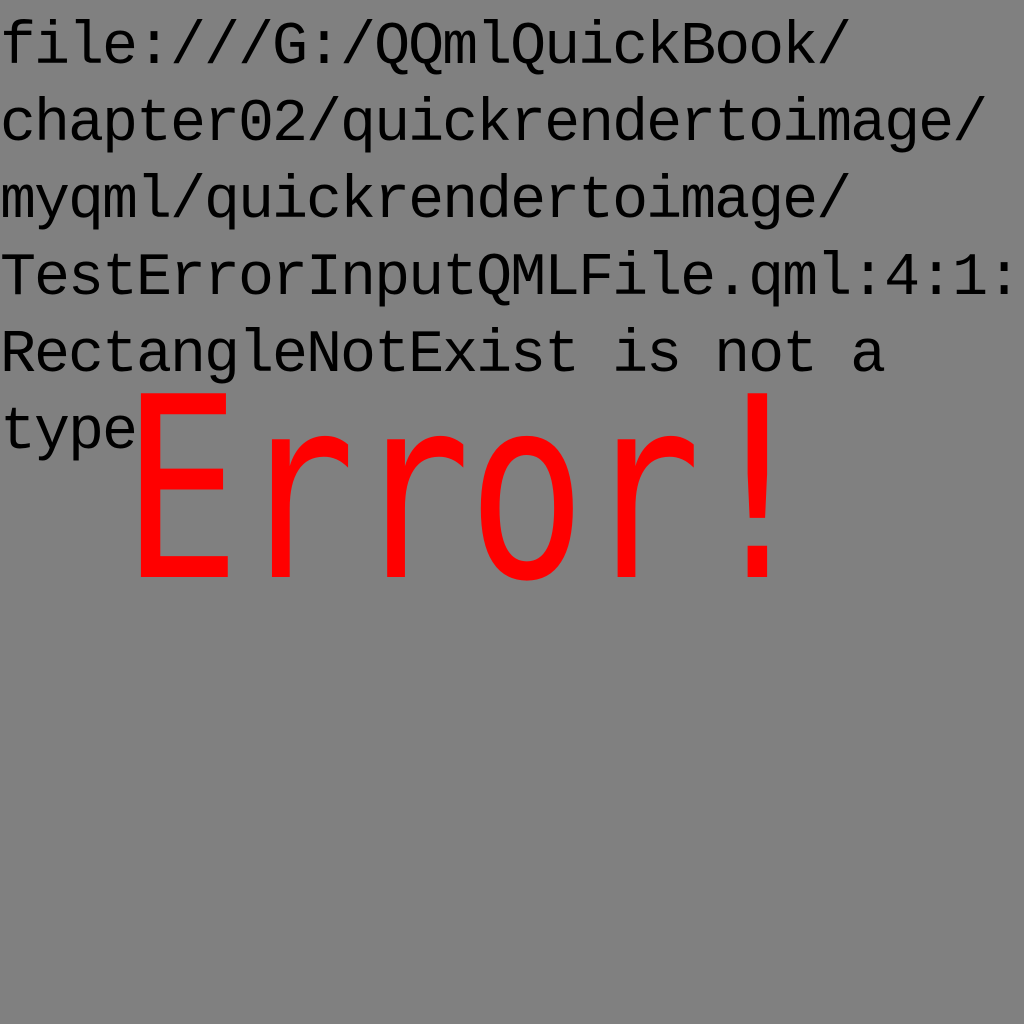 The height and width of the screenshot is (1024, 1024). I want to click on error-message-line: TestErrorInputQMLFile.qml:4:1:, so click(511, 279).